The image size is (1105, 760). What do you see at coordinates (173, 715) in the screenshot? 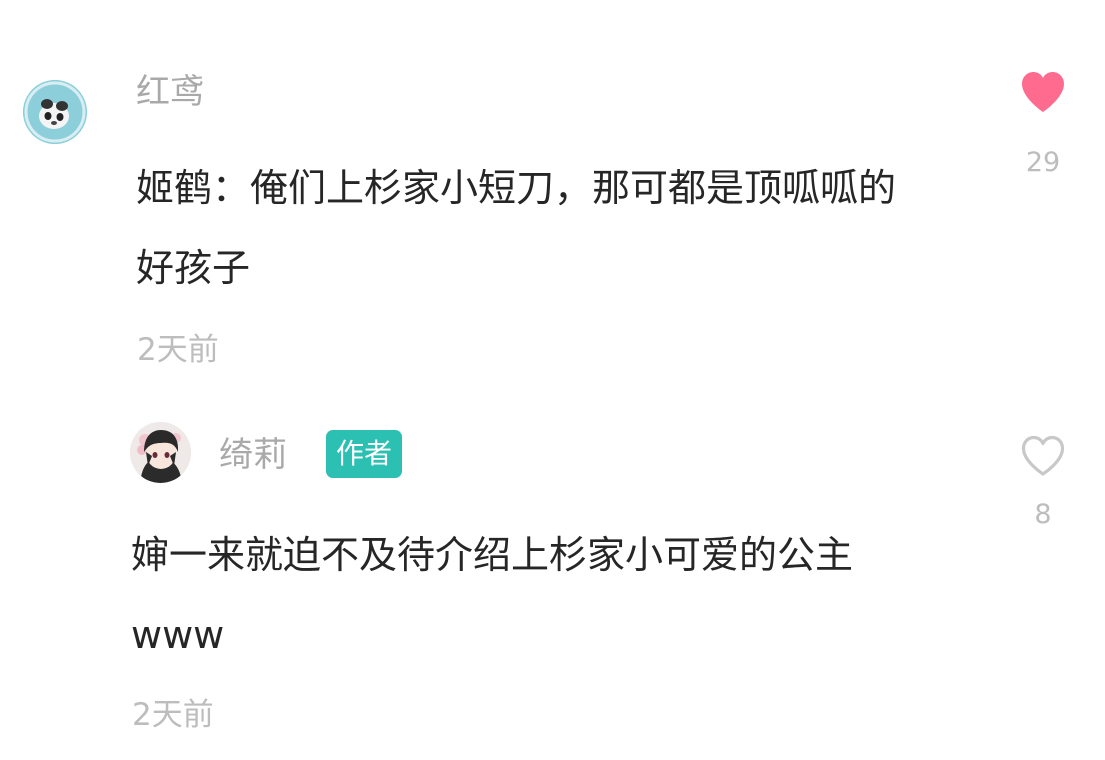
I see `comment-time: 2天前` at bounding box center [173, 715].